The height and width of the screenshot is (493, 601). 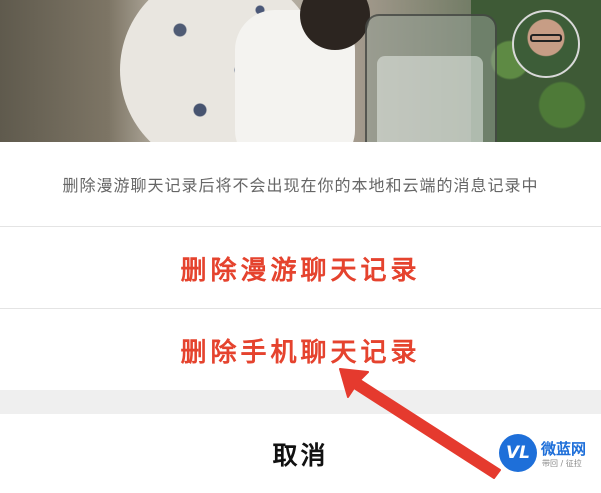 I want to click on watermark-sub: 带回 / 征拉, so click(x=562, y=463).